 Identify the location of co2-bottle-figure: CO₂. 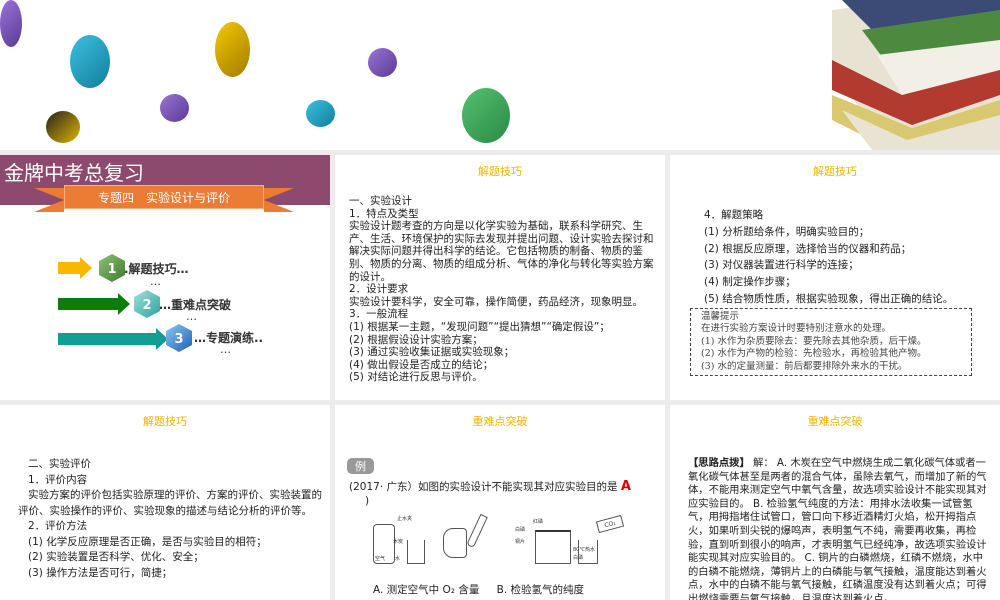
(610, 524).